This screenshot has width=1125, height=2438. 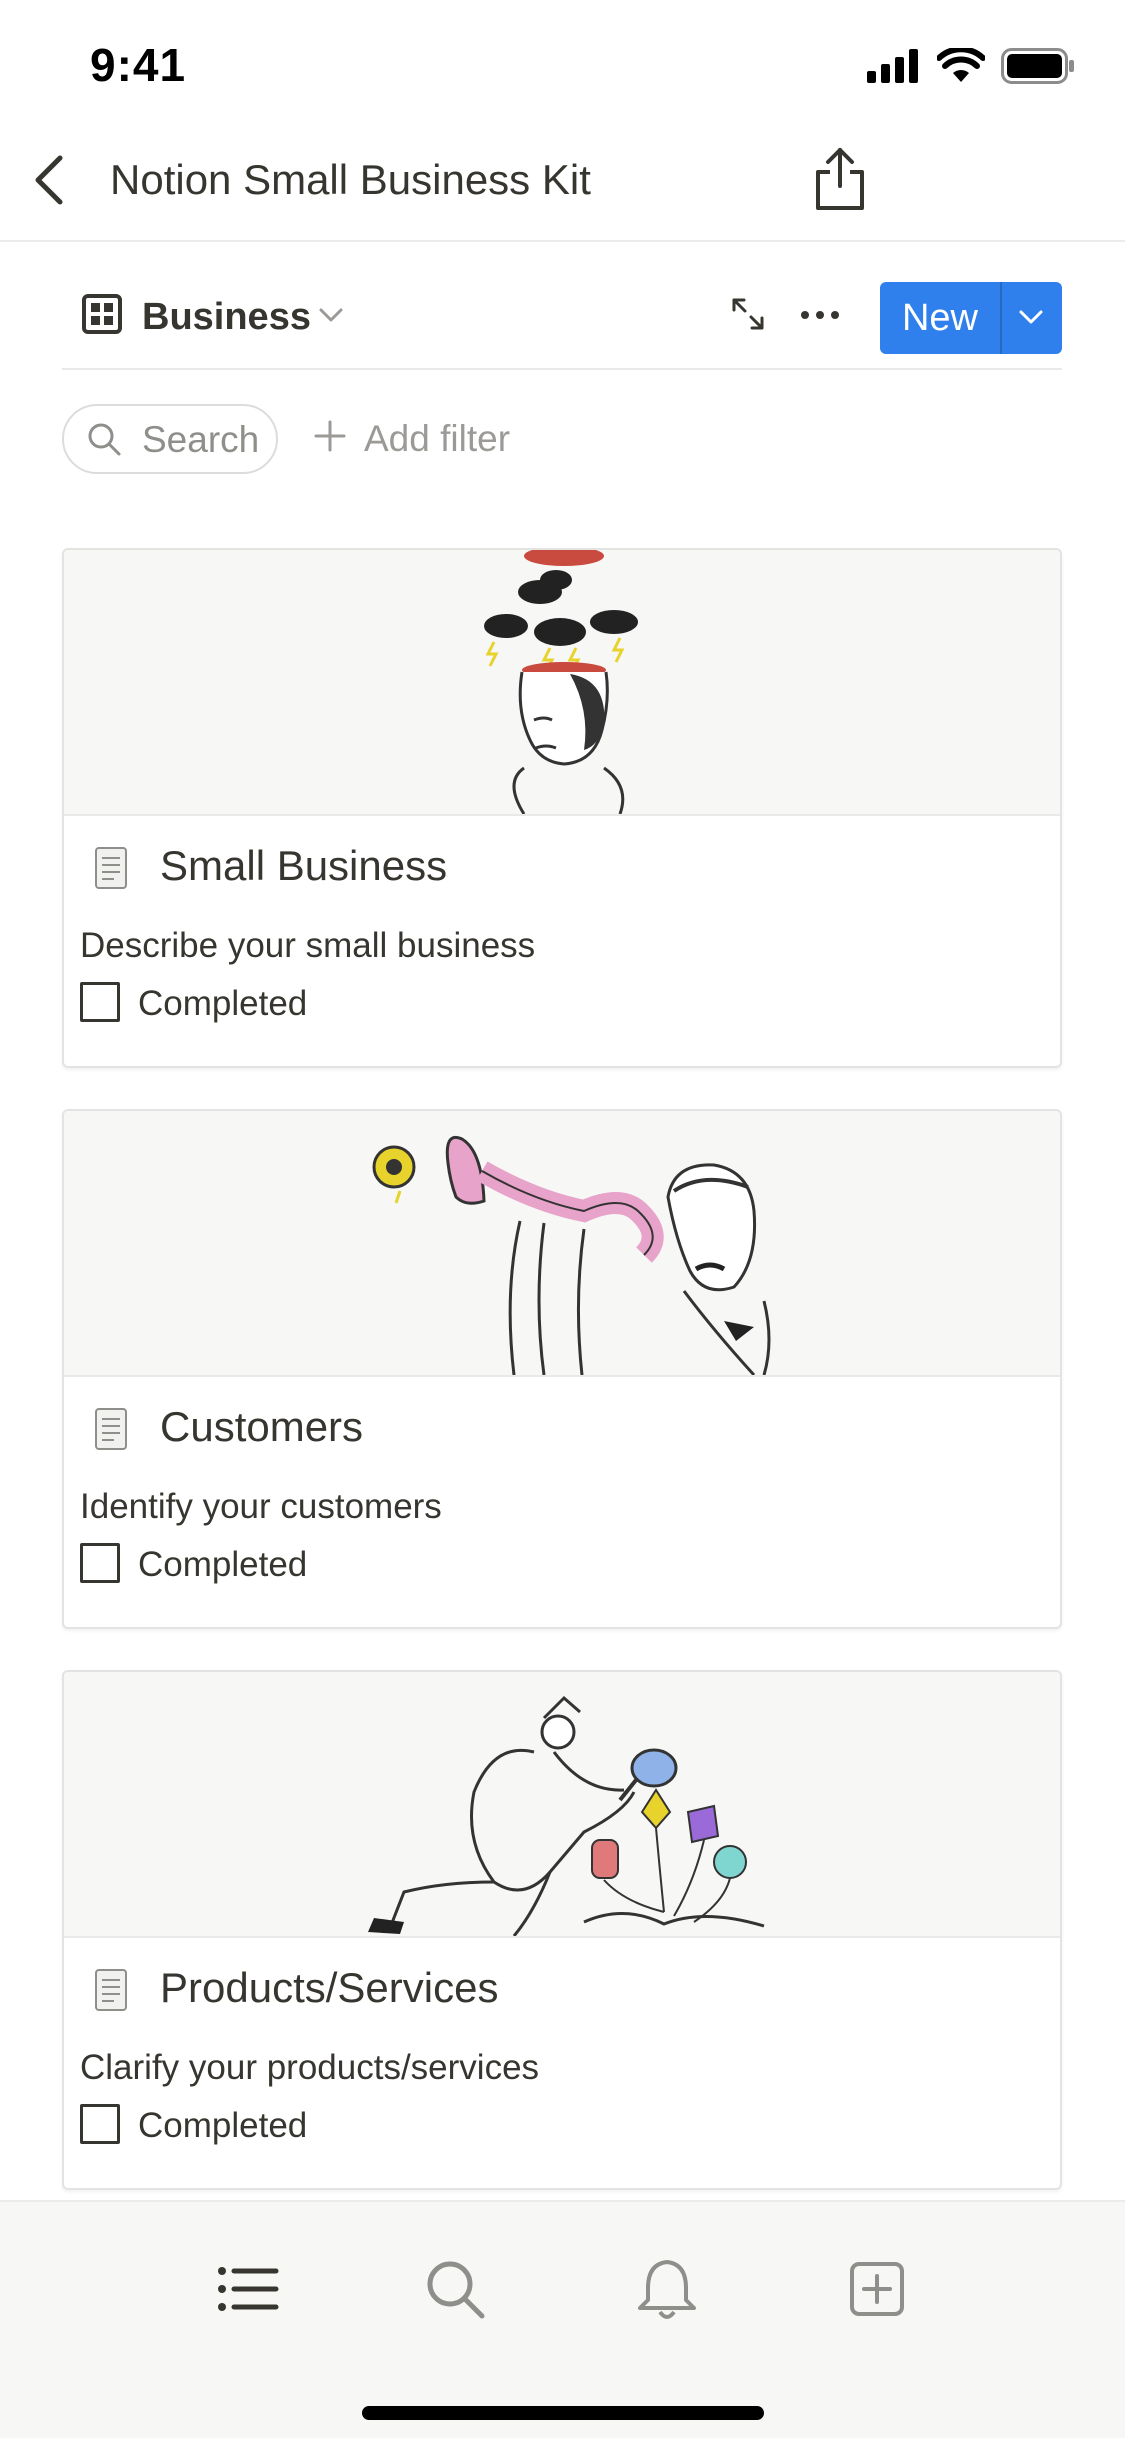 I want to click on new-page-icon, so click(x=877, y=2289).